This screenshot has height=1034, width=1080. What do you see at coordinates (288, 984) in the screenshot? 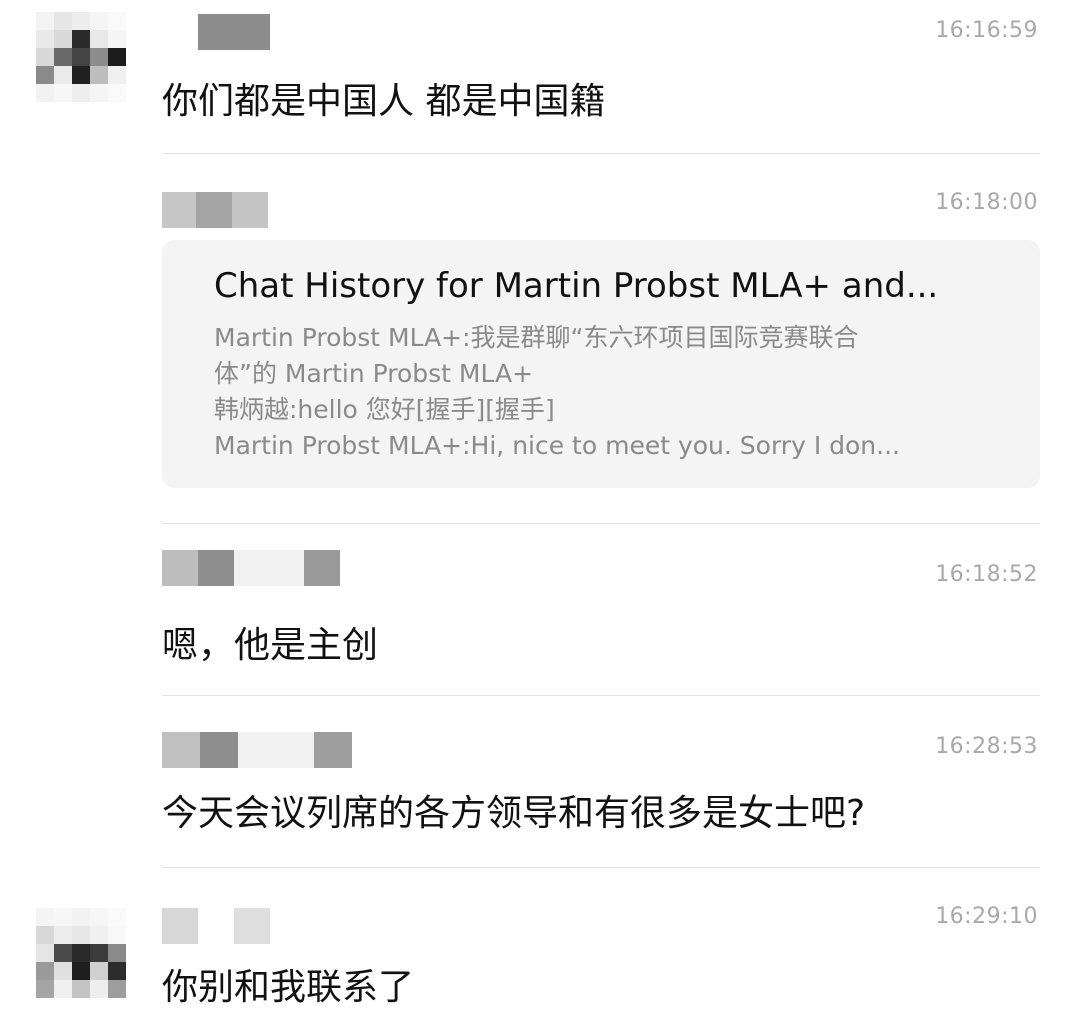
I see `message-text: 你别和我联系了` at bounding box center [288, 984].